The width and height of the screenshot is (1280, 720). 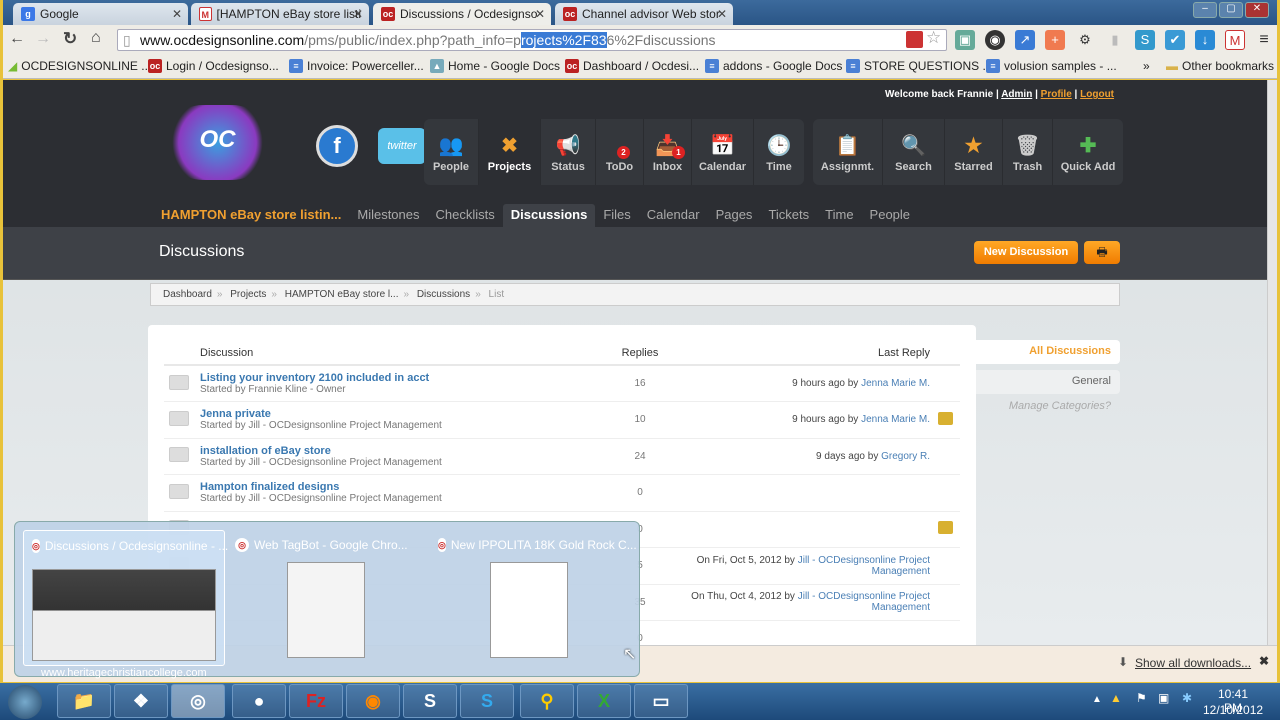 What do you see at coordinates (395, 487) in the screenshot?
I see `discussion-title-link: Hampton finalized designs` at bounding box center [395, 487].